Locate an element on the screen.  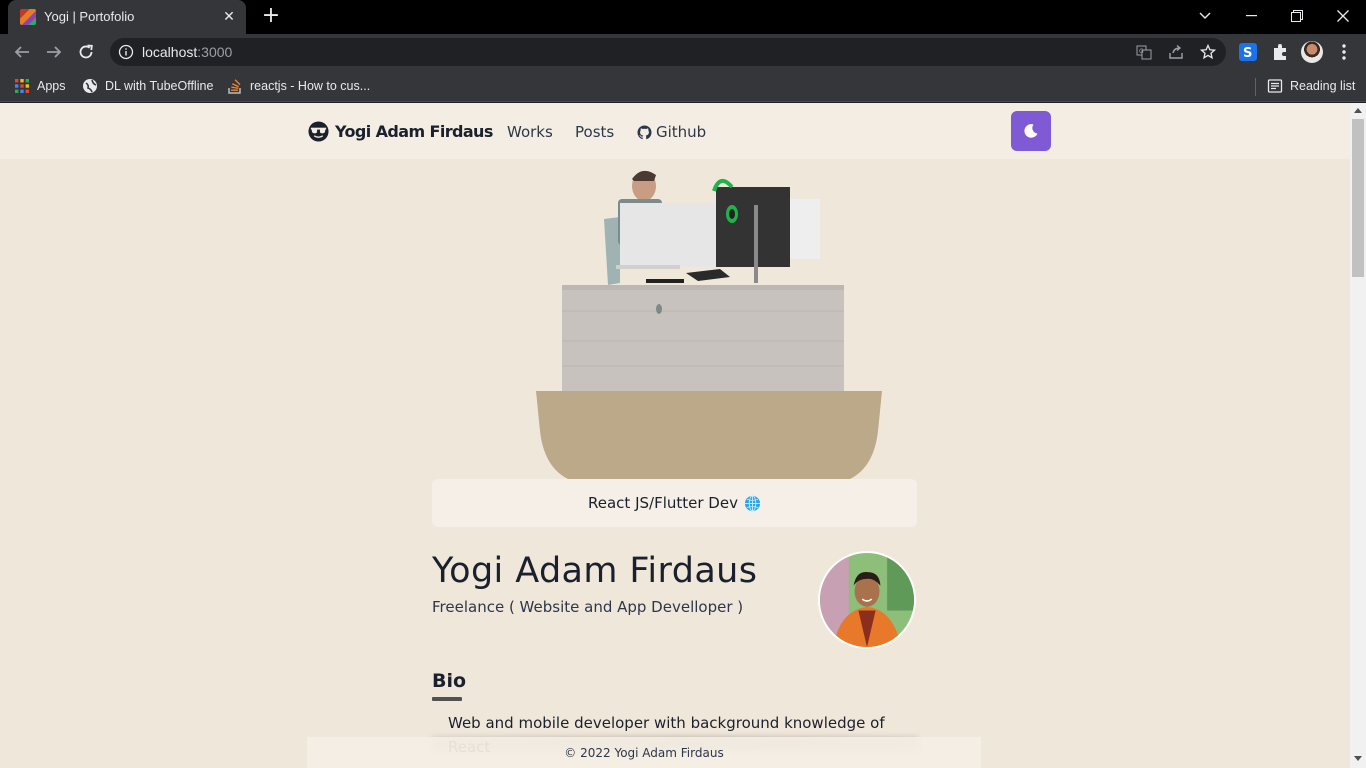
translate-icon: G is located at coordinates (1144, 52).